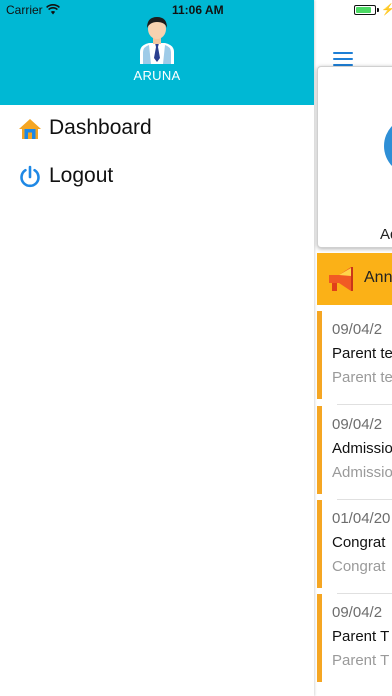 This screenshot has height=696, width=392. I want to click on charging-icon: ⚡, so click(386, 10).